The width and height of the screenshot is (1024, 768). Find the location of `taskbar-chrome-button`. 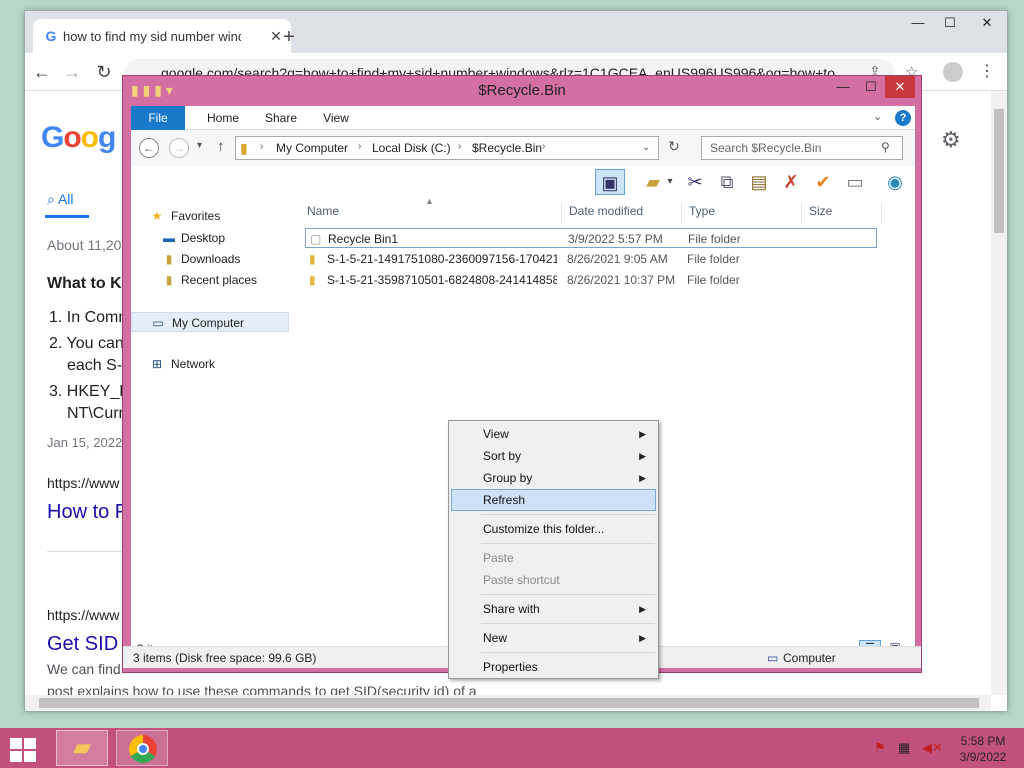

taskbar-chrome-button is located at coordinates (142, 748).